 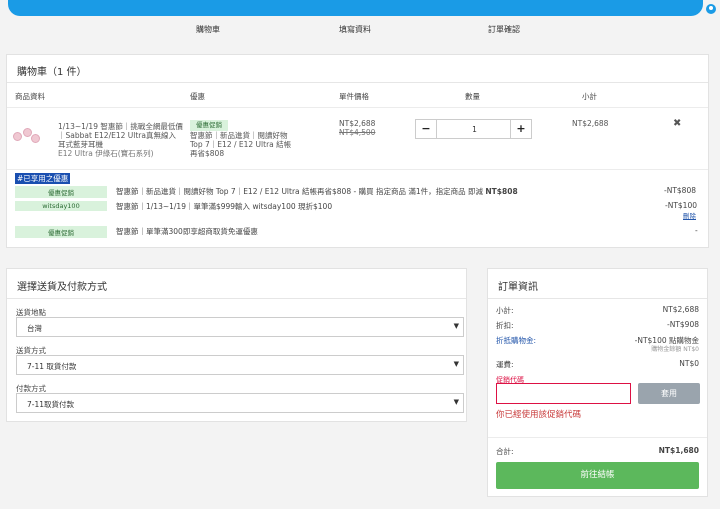 I want to click on checkout-button: 前往結帳, so click(x=597, y=475).